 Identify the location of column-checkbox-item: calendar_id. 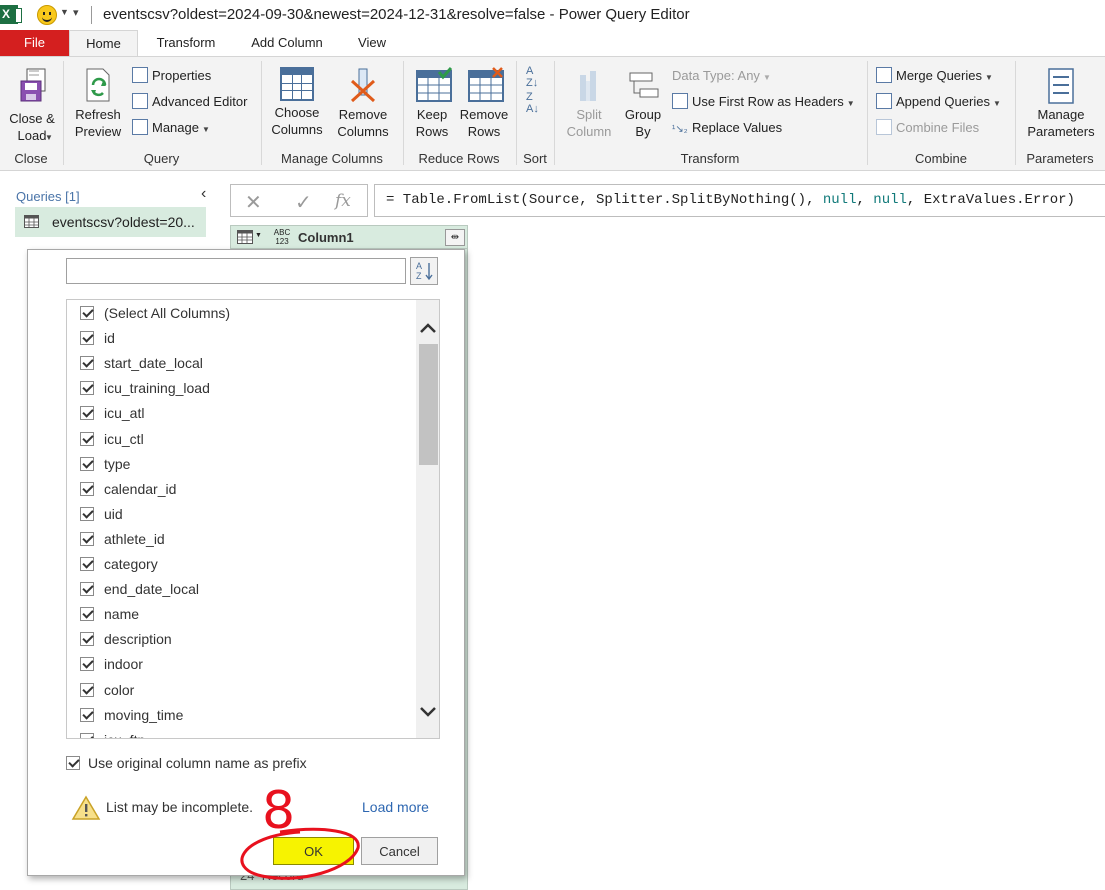
(240, 489).